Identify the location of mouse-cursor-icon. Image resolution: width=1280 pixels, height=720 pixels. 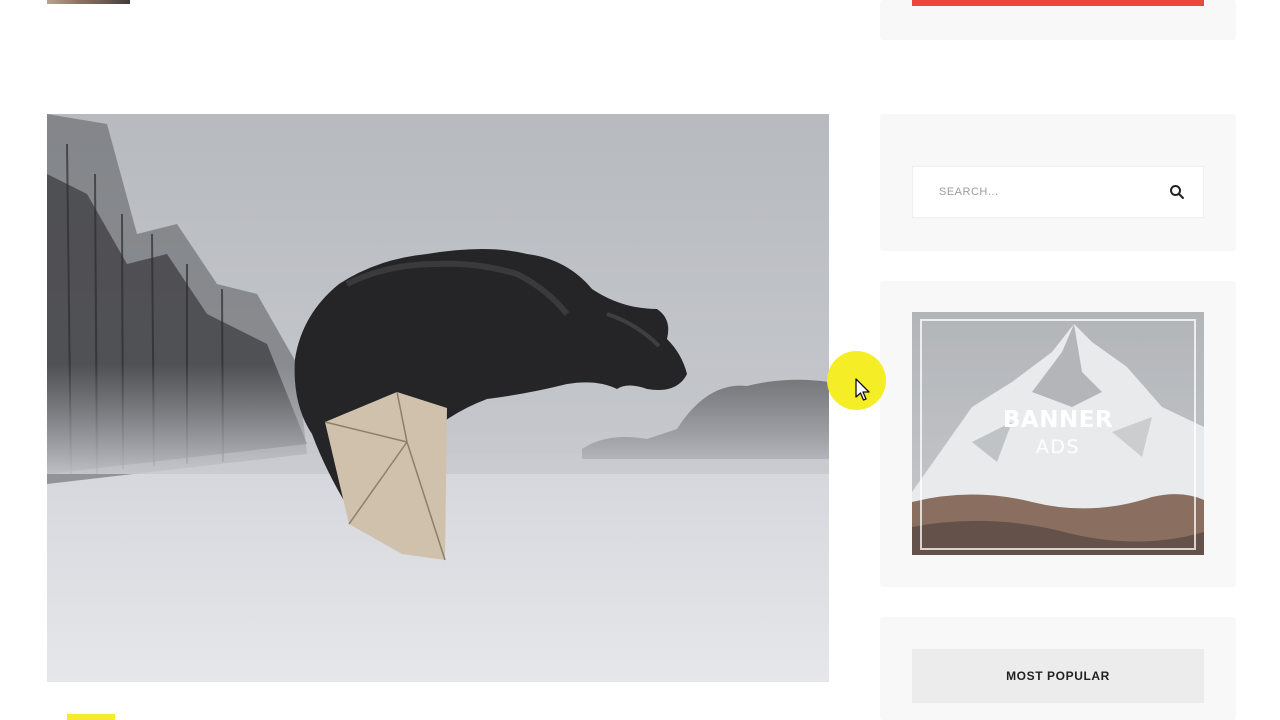
(863, 390).